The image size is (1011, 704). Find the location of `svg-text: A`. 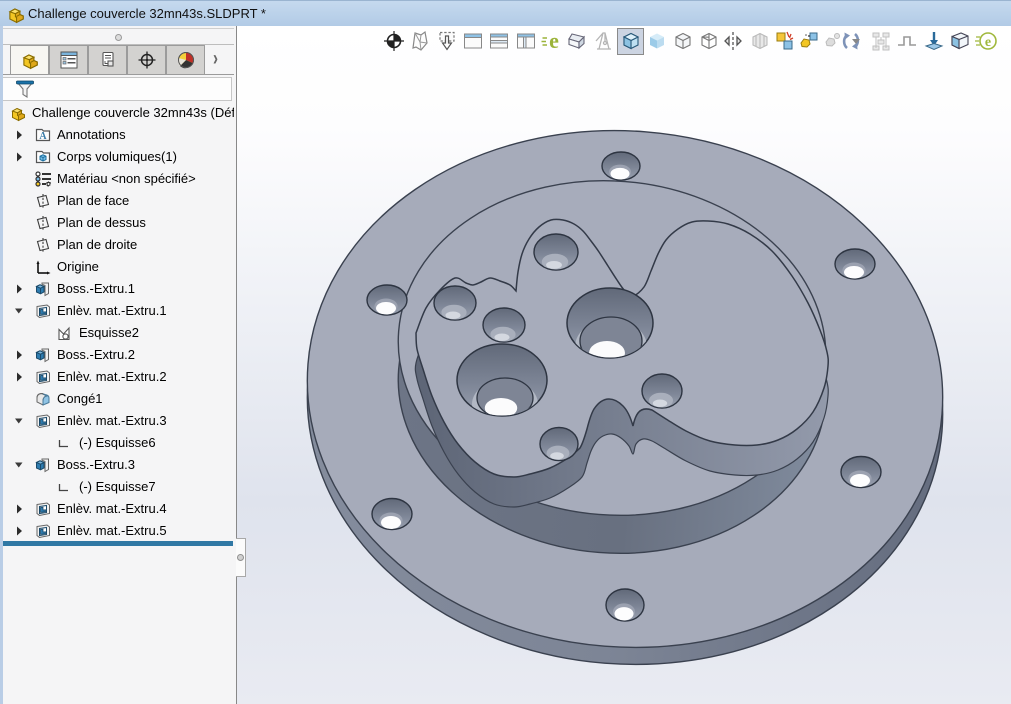

svg-text: A is located at coordinates (43, 136).